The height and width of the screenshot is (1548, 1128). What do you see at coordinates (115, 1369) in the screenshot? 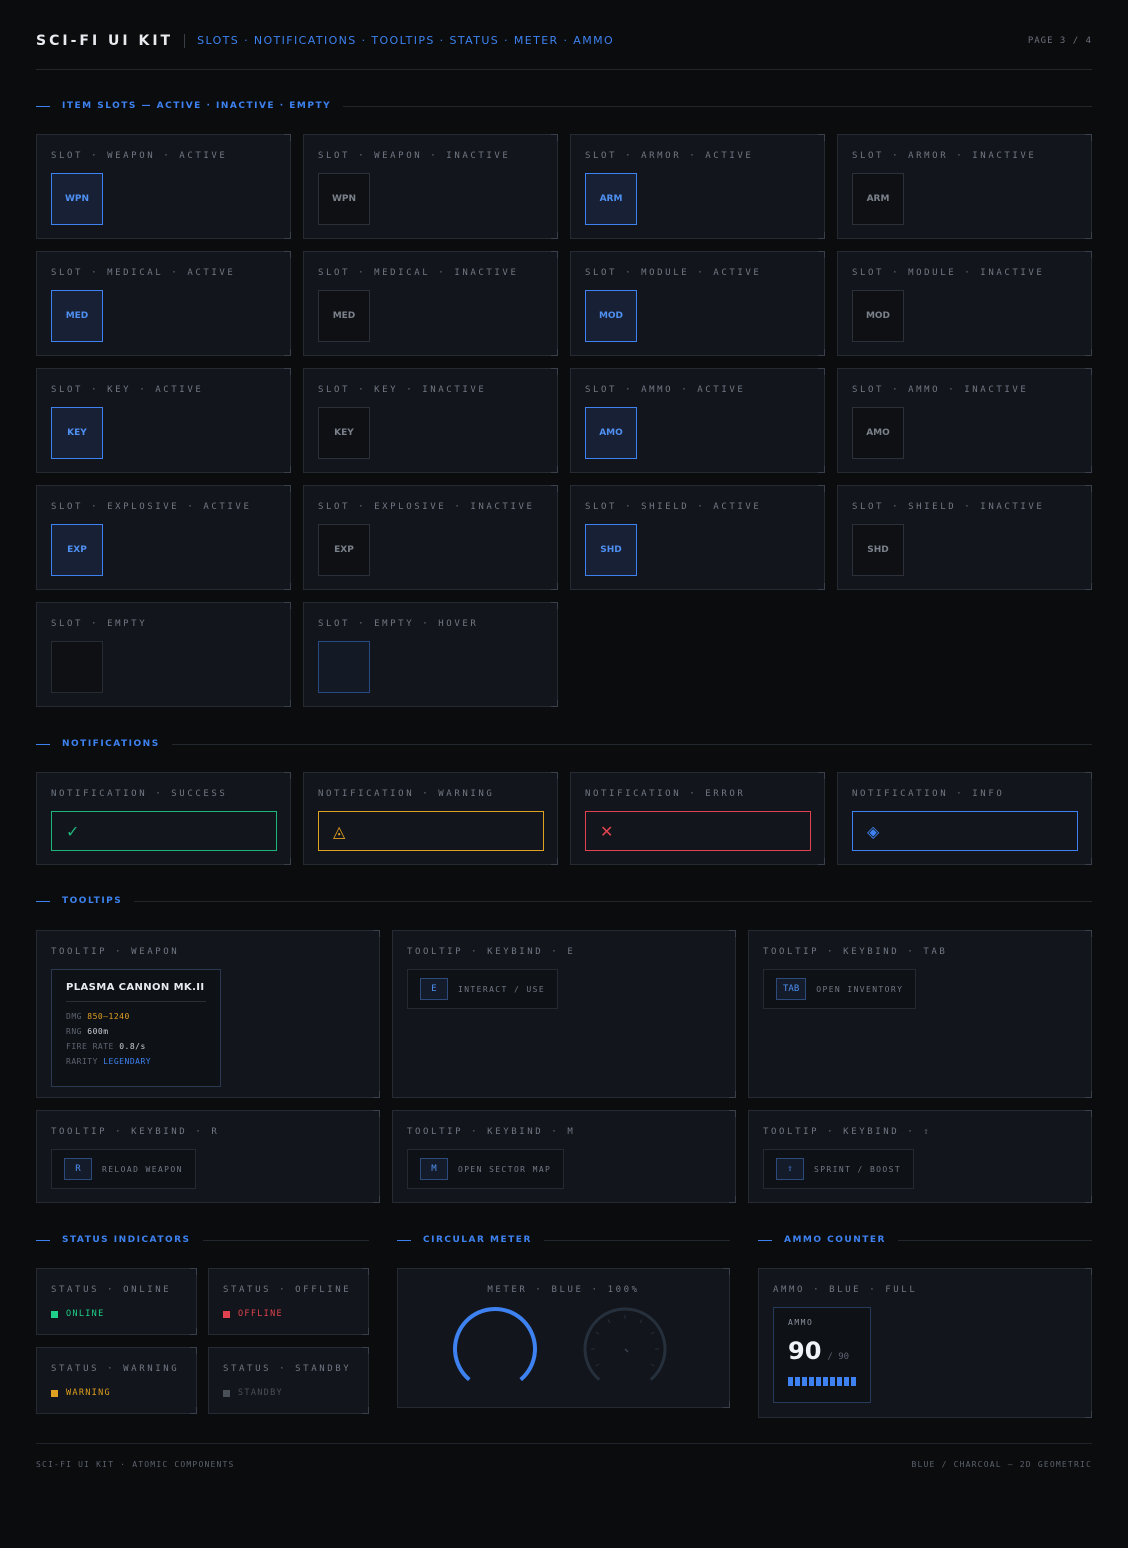
I see `status-label: STATUS · WARNING` at bounding box center [115, 1369].